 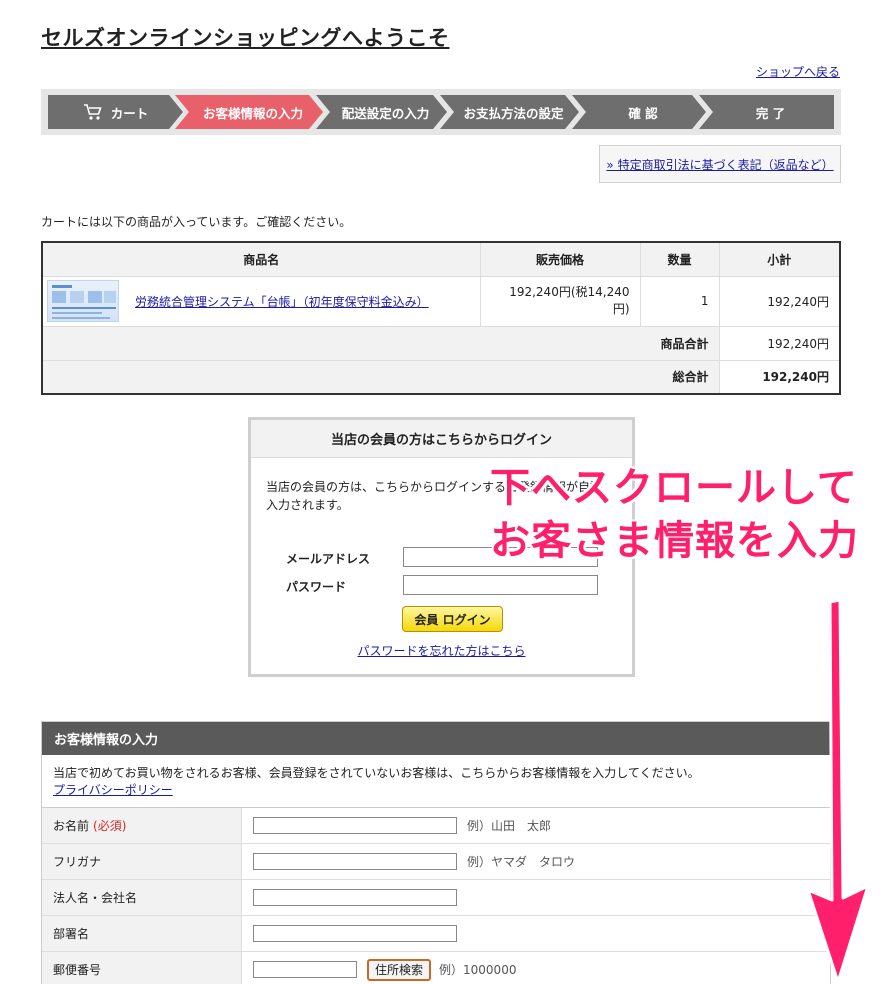 I want to click on step-confirm: 確 認, so click(x=639, y=112).